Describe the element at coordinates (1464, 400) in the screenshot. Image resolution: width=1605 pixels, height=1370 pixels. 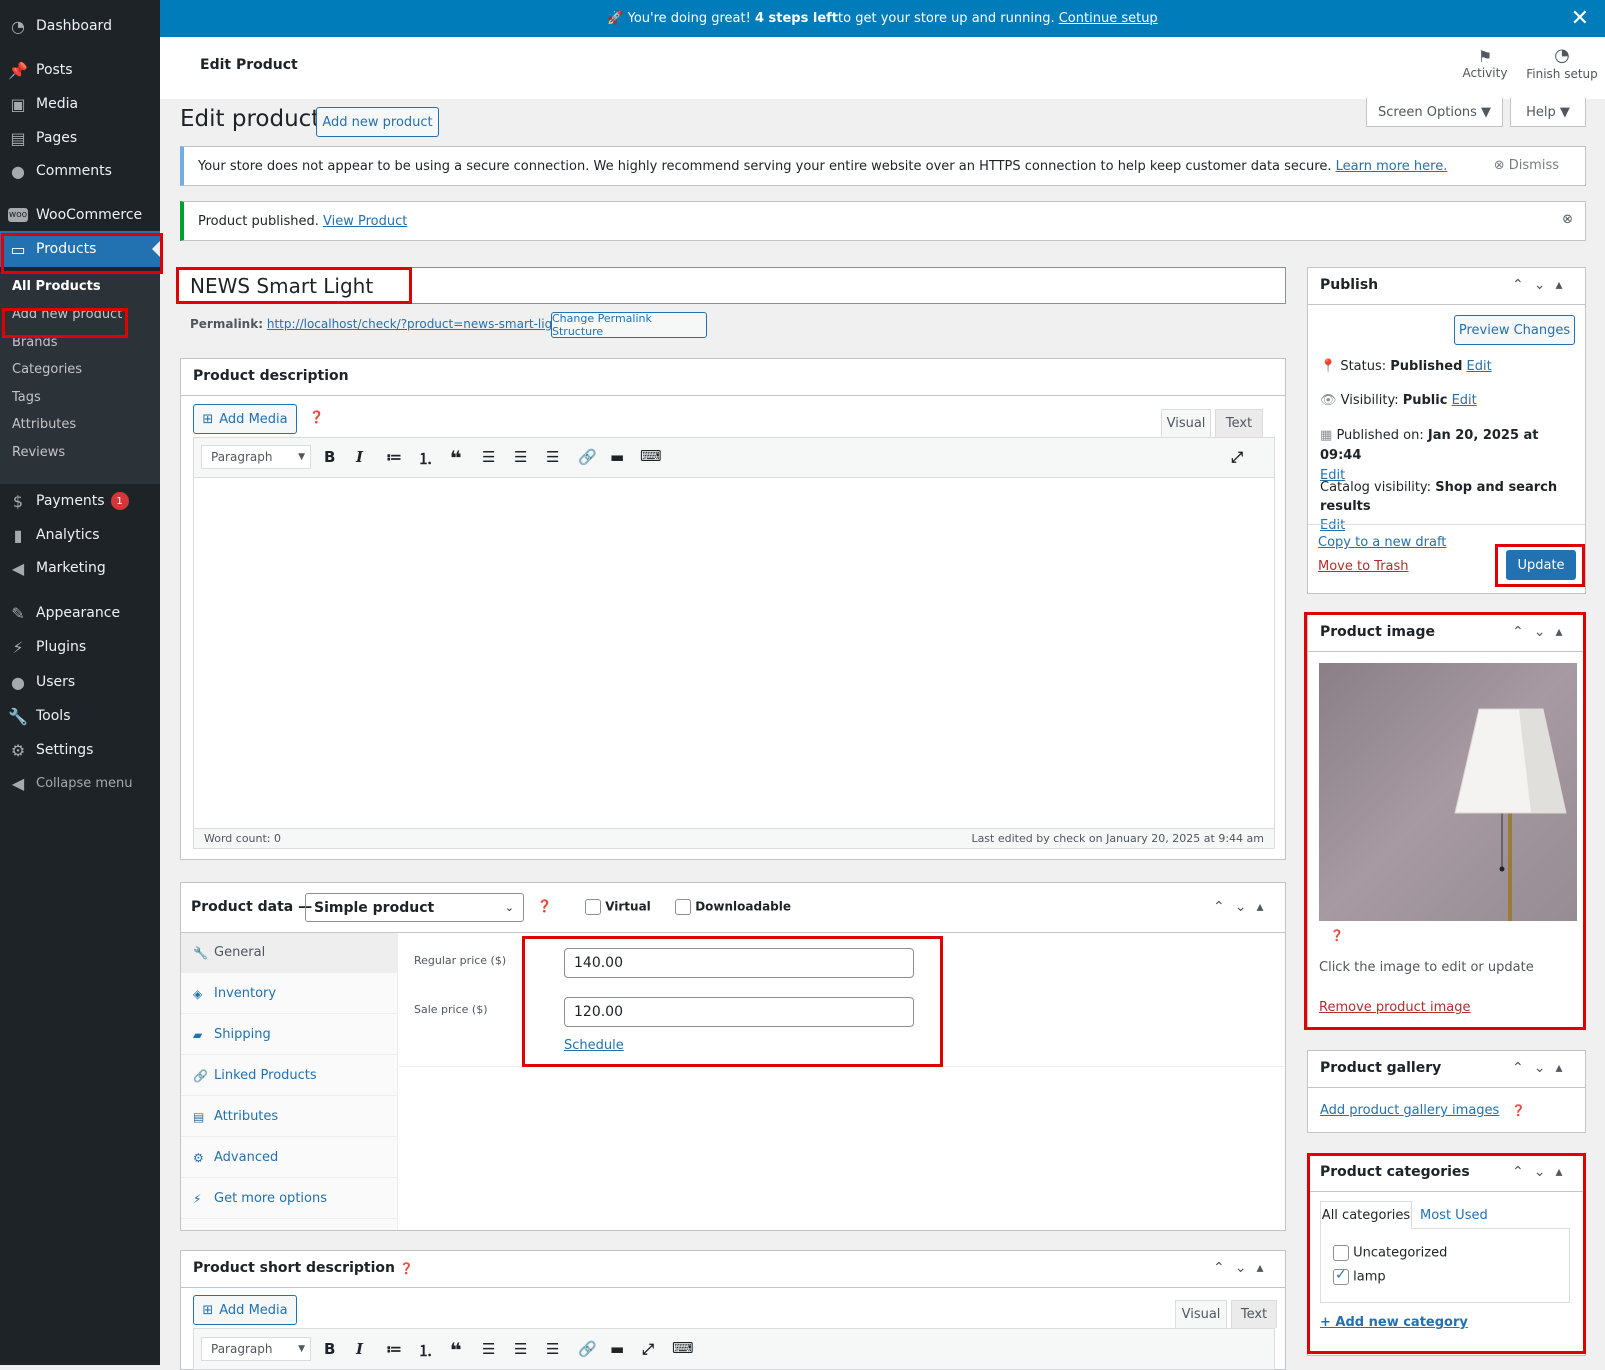
I see `edit-visibility-link: Edit` at that location.